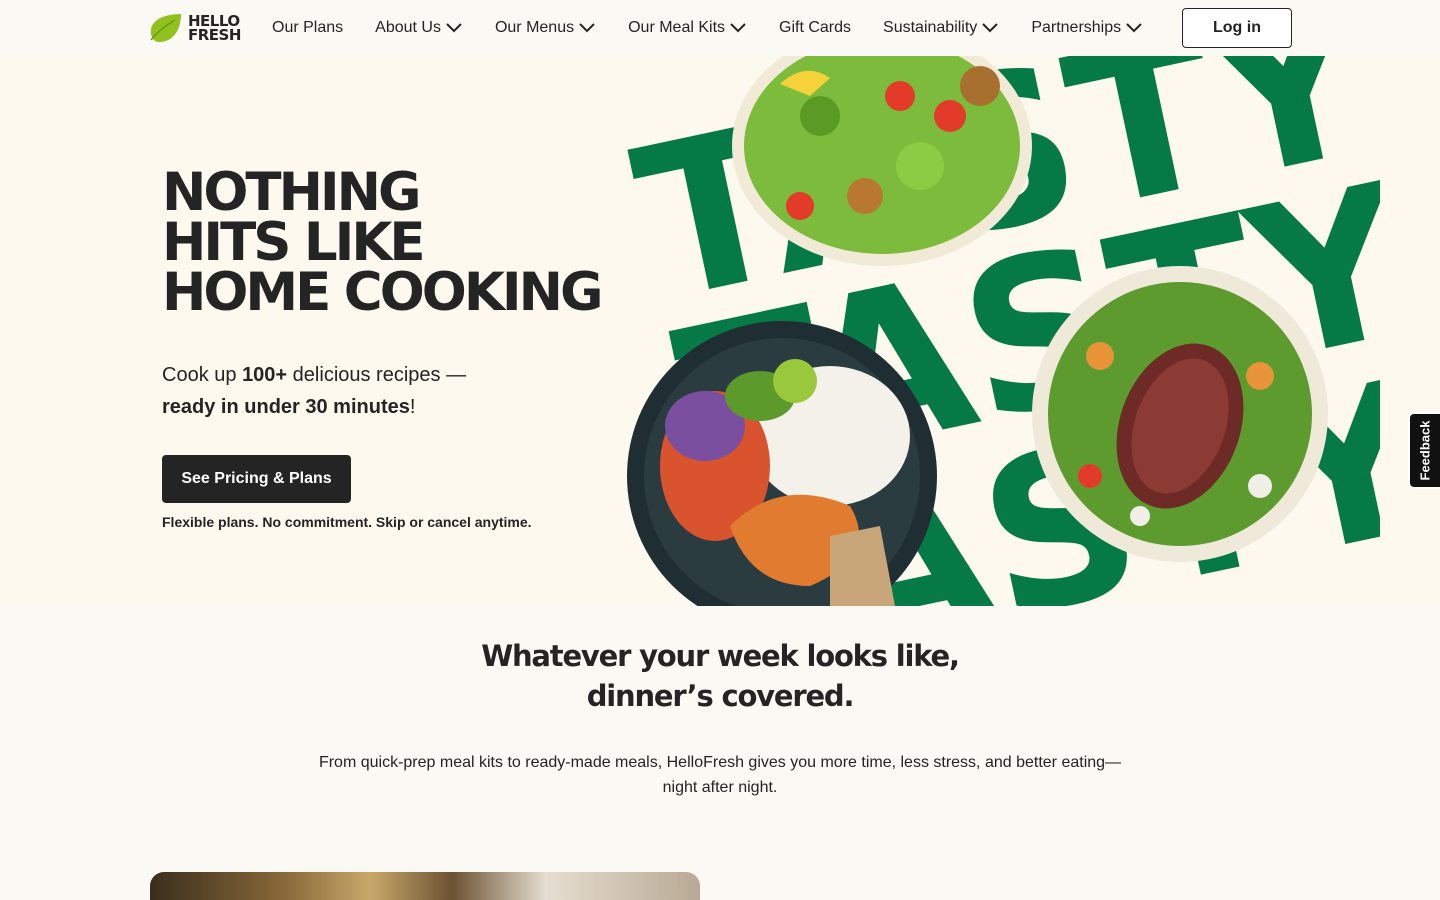  What do you see at coordinates (941, 28) in the screenshot?
I see `nav-sustainability: Sustainability` at bounding box center [941, 28].